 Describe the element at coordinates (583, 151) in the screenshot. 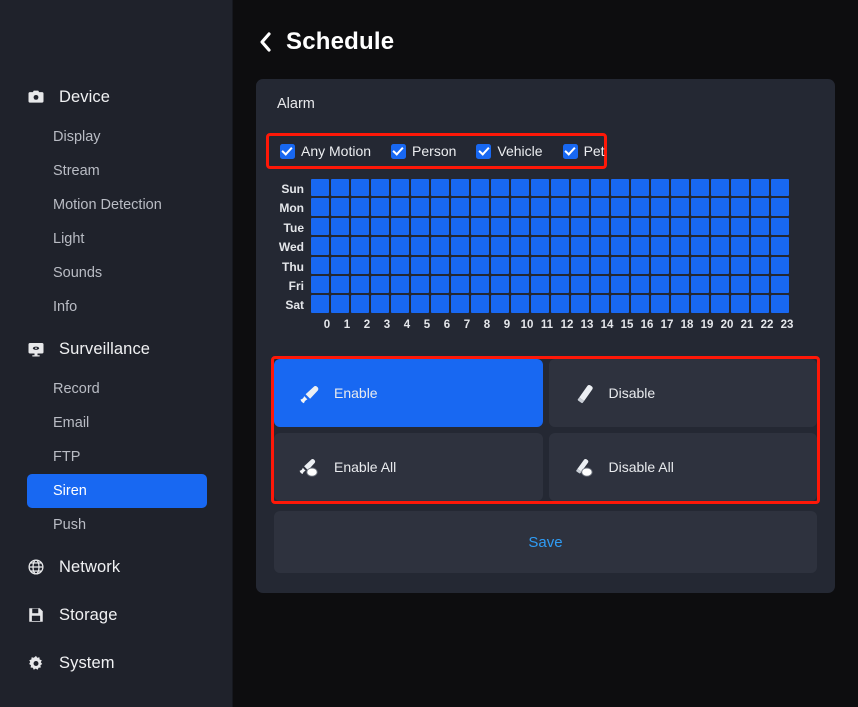

I see `checkbox-pet: Pet` at that location.